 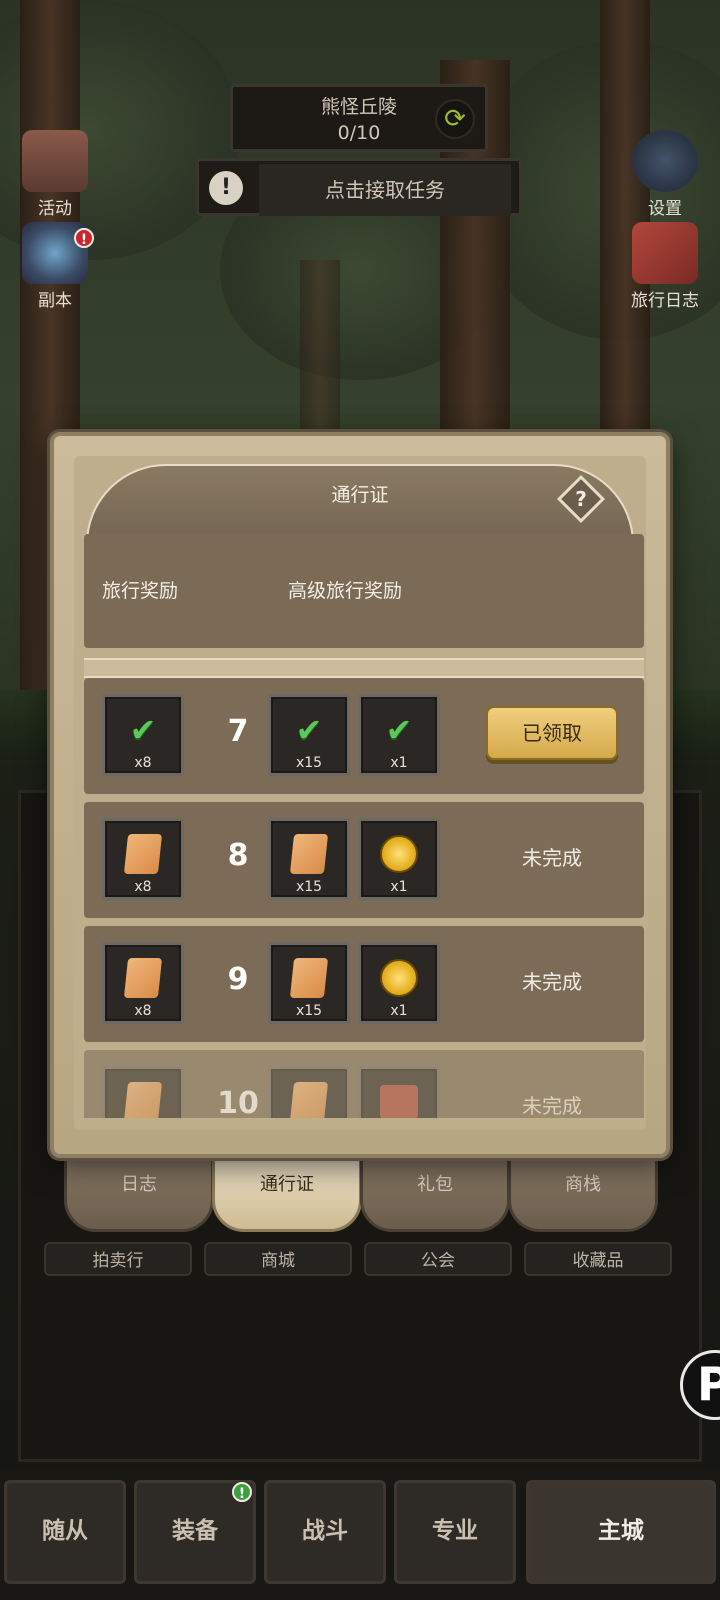 What do you see at coordinates (438, 1259) in the screenshot?
I see `guild-button: 公会` at bounding box center [438, 1259].